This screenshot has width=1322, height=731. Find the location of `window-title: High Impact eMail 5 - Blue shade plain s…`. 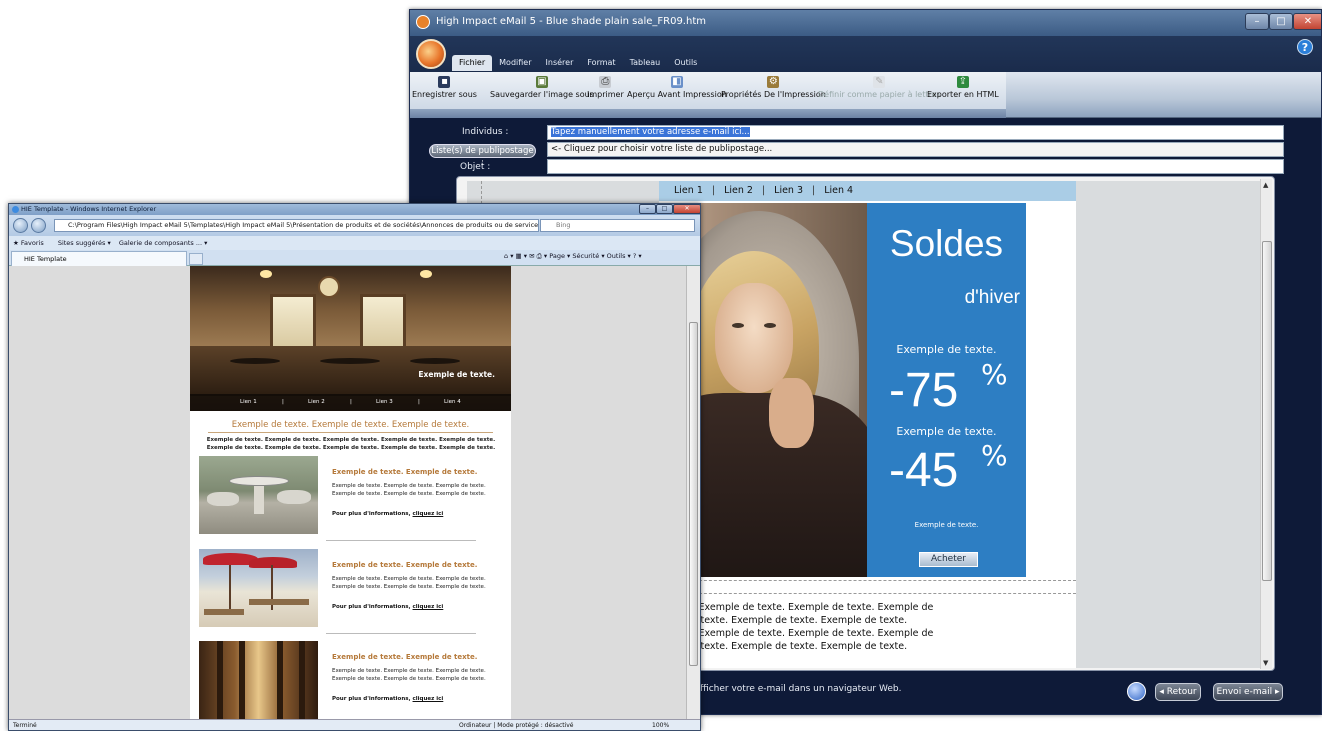

window-title: High Impact eMail 5 - Blue shade plain s… is located at coordinates (571, 21).